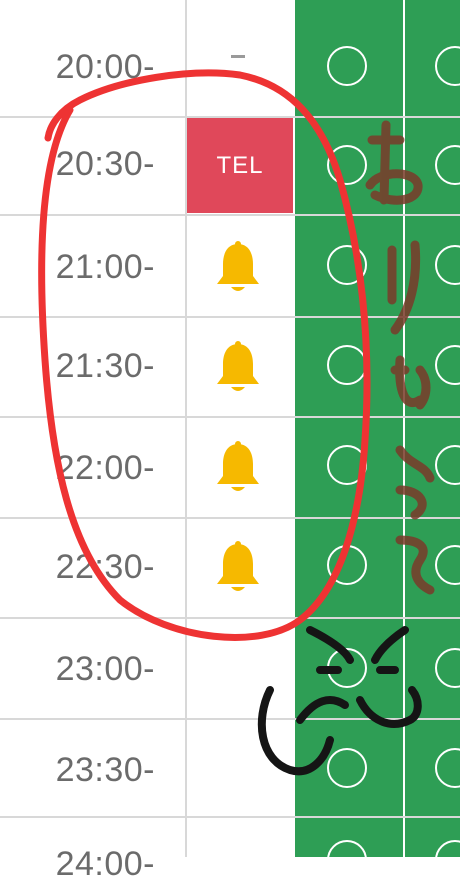 The image size is (460, 884). I want to click on time-label: 24:00-, so click(105, 864).